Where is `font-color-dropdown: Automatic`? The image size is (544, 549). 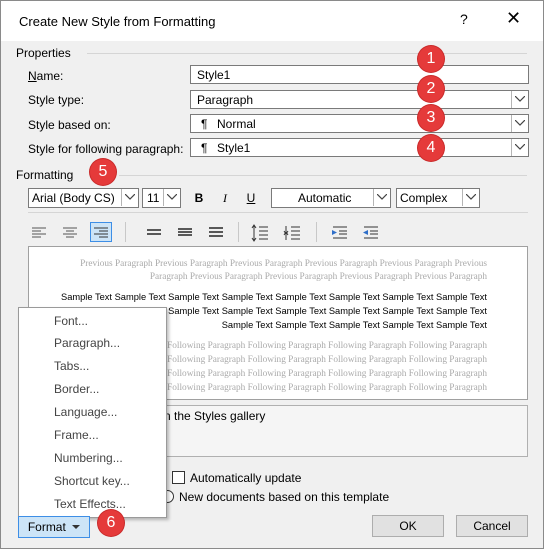 font-color-dropdown: Automatic is located at coordinates (331, 198).